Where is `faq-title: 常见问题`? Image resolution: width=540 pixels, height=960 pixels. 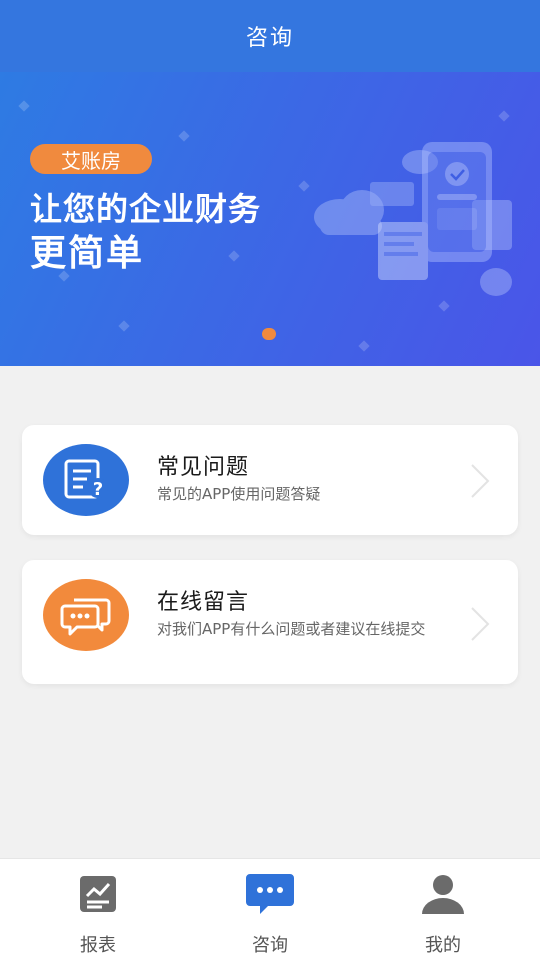 faq-title: 常见问题 is located at coordinates (203, 467).